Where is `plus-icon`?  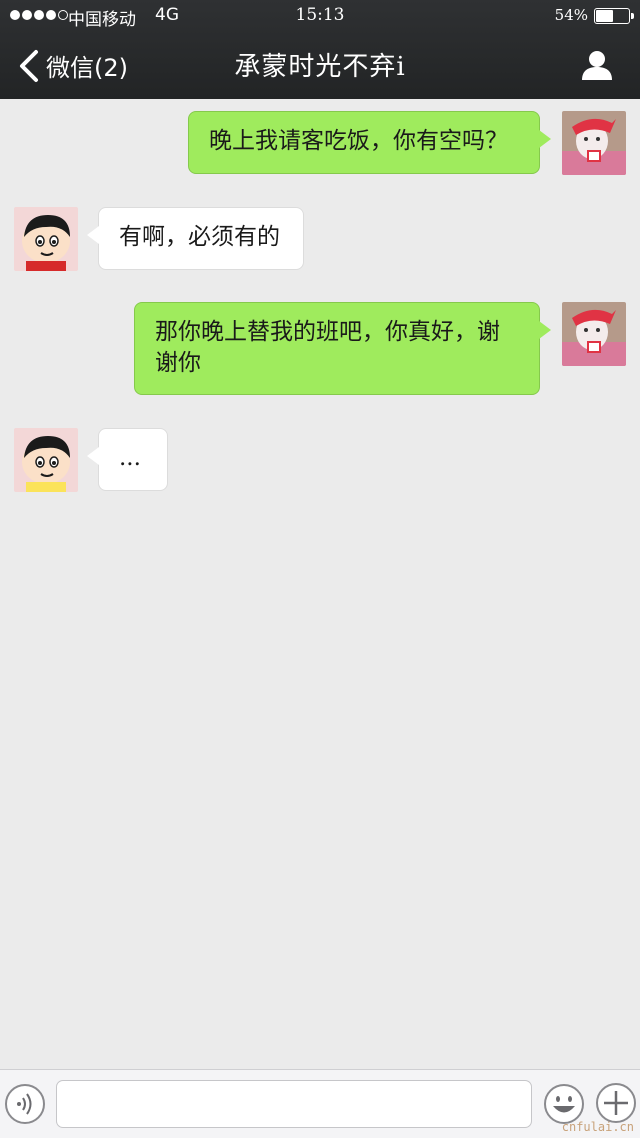 plus-icon is located at coordinates (616, 1103).